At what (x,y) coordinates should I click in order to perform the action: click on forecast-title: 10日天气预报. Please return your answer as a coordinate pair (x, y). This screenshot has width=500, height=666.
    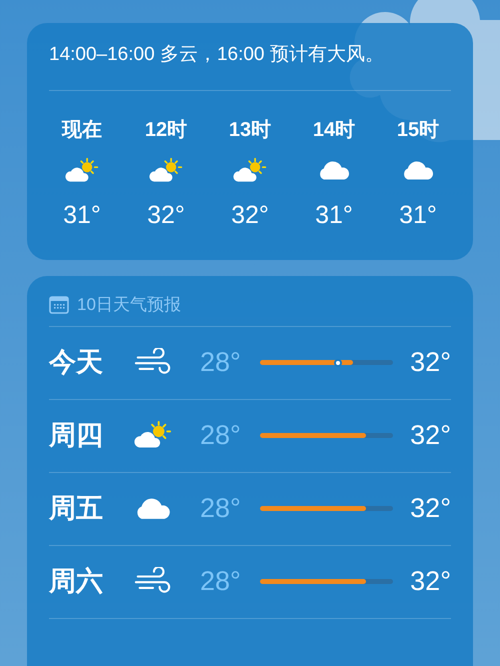
    Looking at the image, I should click on (129, 305).